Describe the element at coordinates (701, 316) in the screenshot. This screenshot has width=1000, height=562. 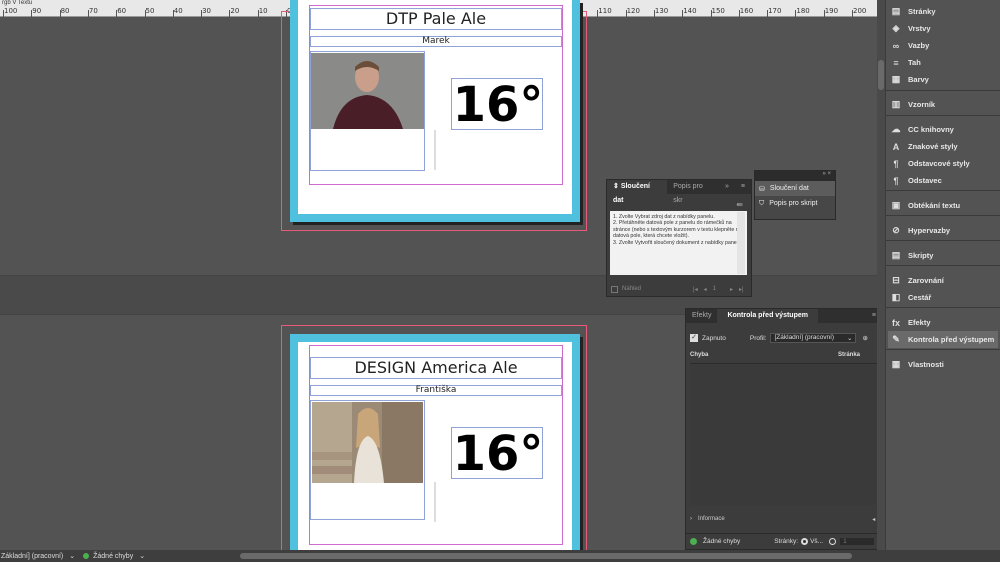
I see `tab-effects: Efekty` at that location.